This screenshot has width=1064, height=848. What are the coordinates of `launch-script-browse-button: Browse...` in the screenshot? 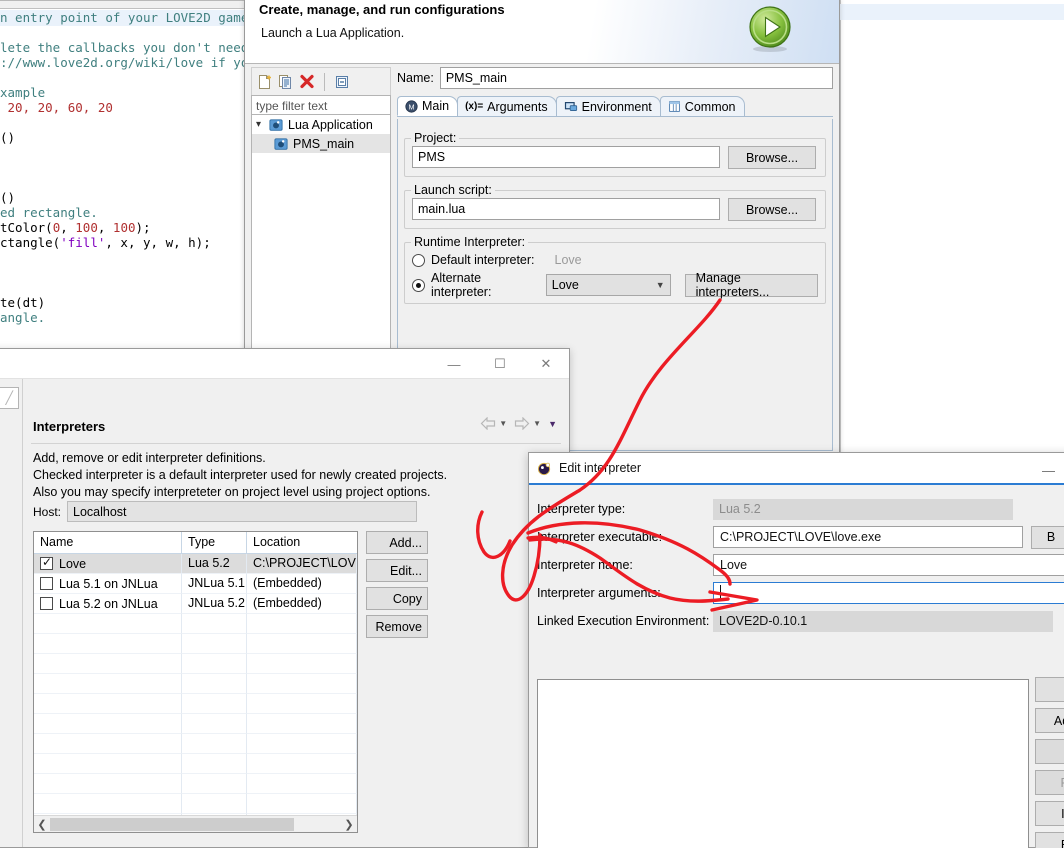 It's located at (772, 209).